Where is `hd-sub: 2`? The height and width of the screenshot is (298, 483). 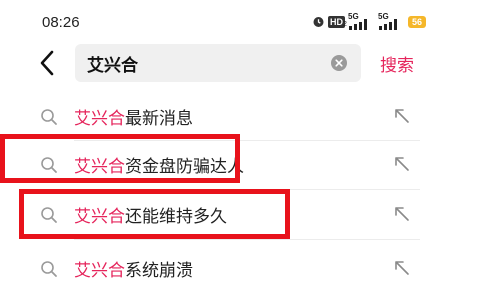
hd-sub: 2 is located at coordinates (345, 24).